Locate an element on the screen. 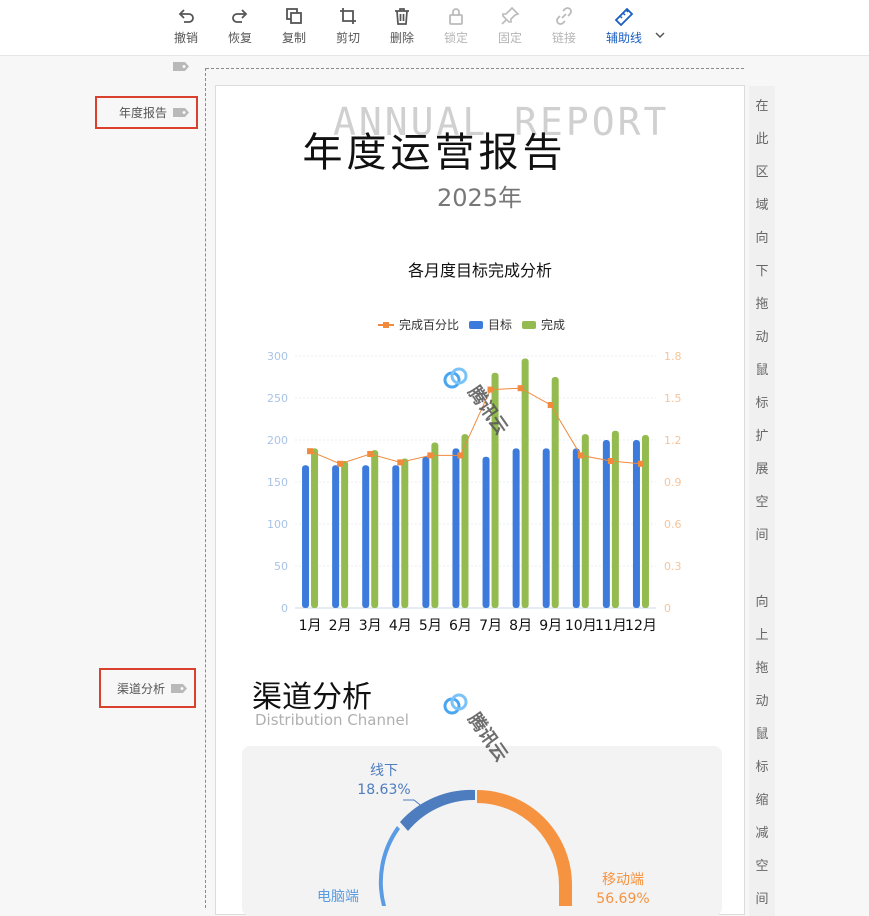 The image size is (869, 916). hint-char: 扩 is located at coordinates (762, 436).